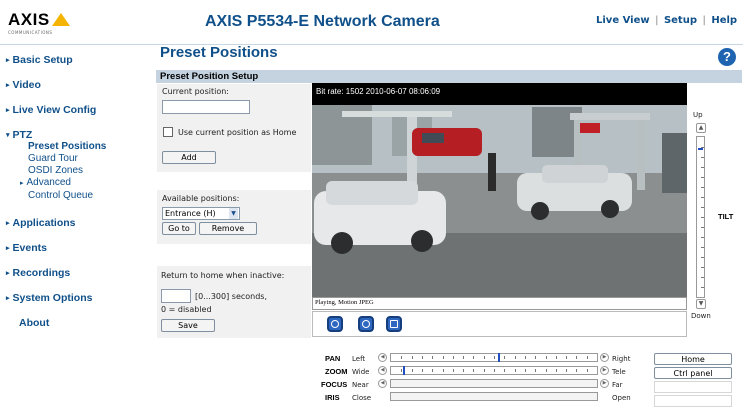  Describe the element at coordinates (394, 324) in the screenshot. I see `view-full-screen-button` at that location.